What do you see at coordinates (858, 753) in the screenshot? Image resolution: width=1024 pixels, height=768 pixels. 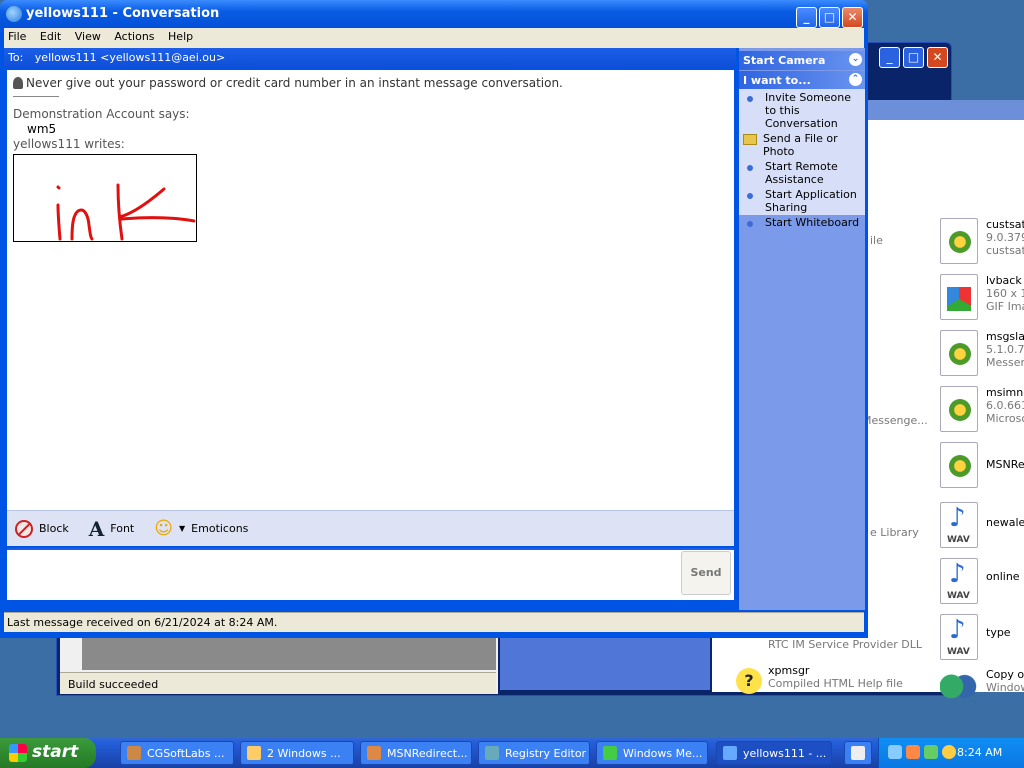 I see `keyboard-layout-button` at bounding box center [858, 753].